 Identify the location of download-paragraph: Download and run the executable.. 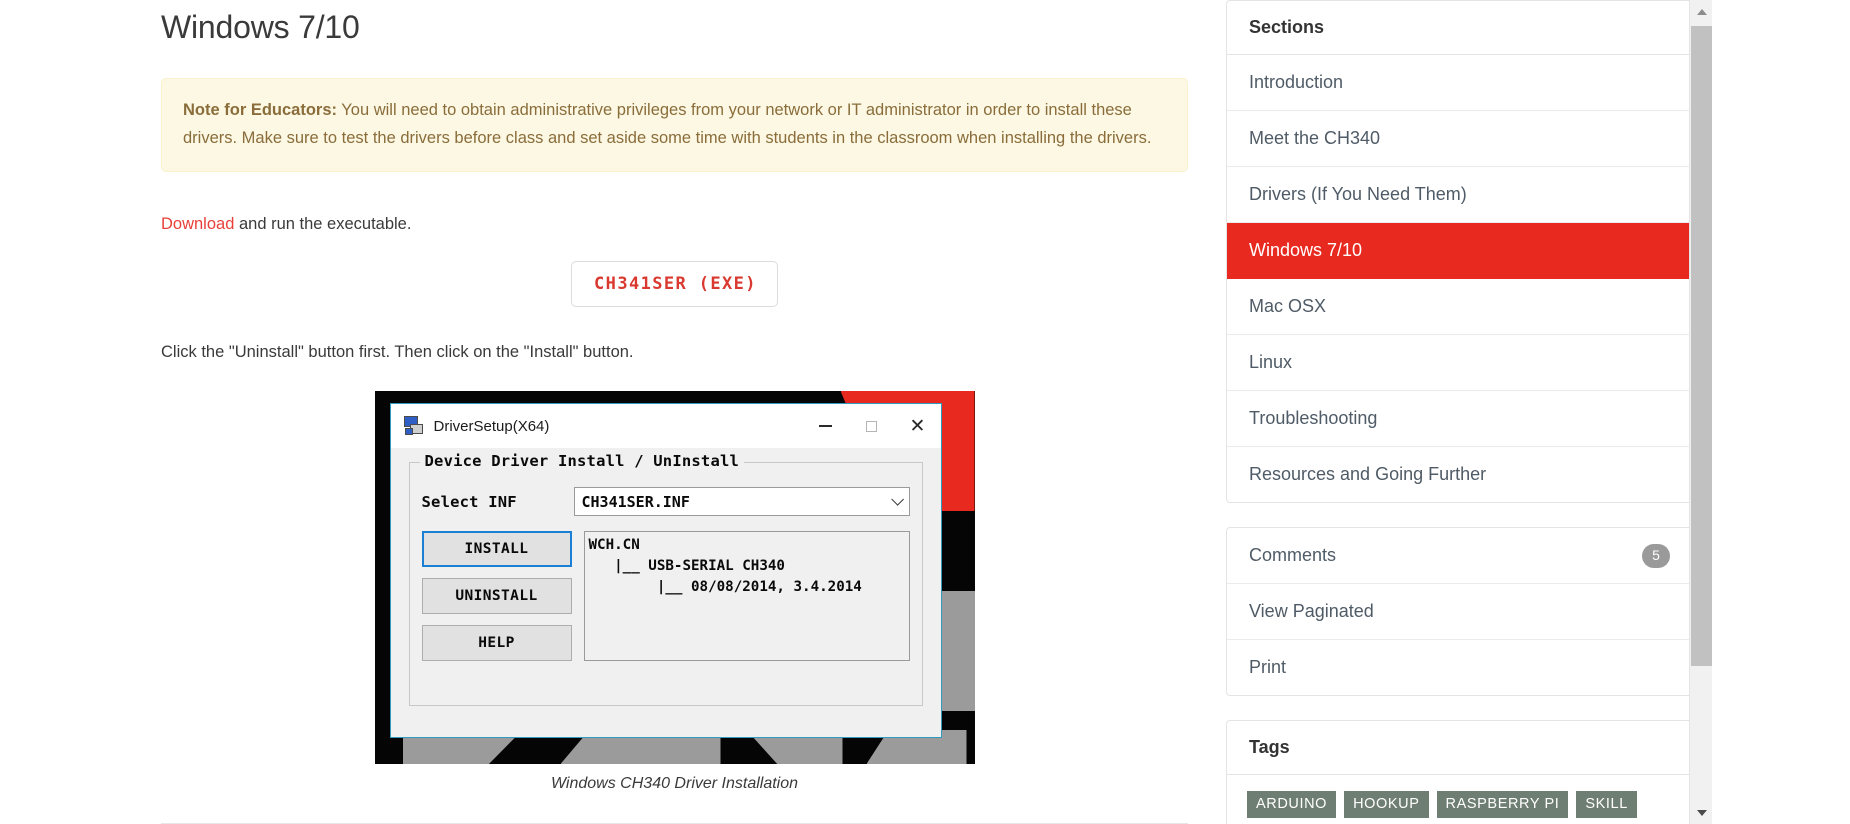
(676, 224).